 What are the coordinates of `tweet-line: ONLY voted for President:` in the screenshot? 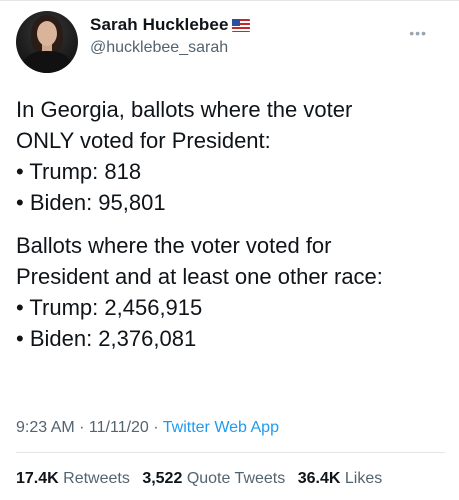 It's located at (143, 140).